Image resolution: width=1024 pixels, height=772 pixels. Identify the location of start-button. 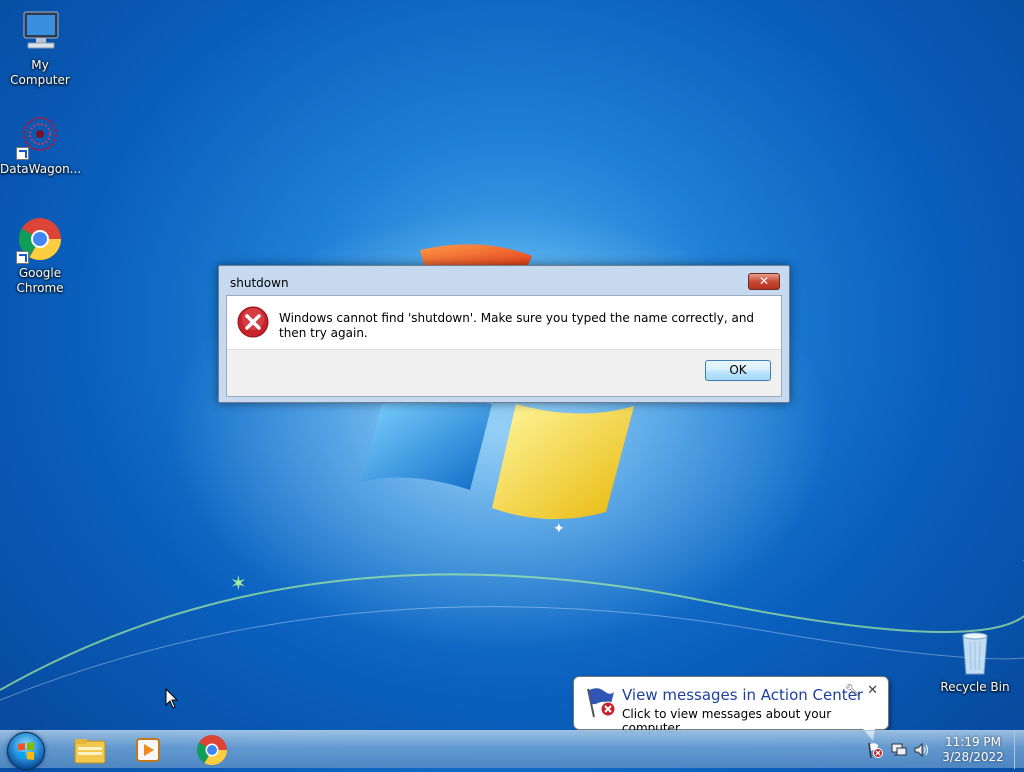
(26, 751).